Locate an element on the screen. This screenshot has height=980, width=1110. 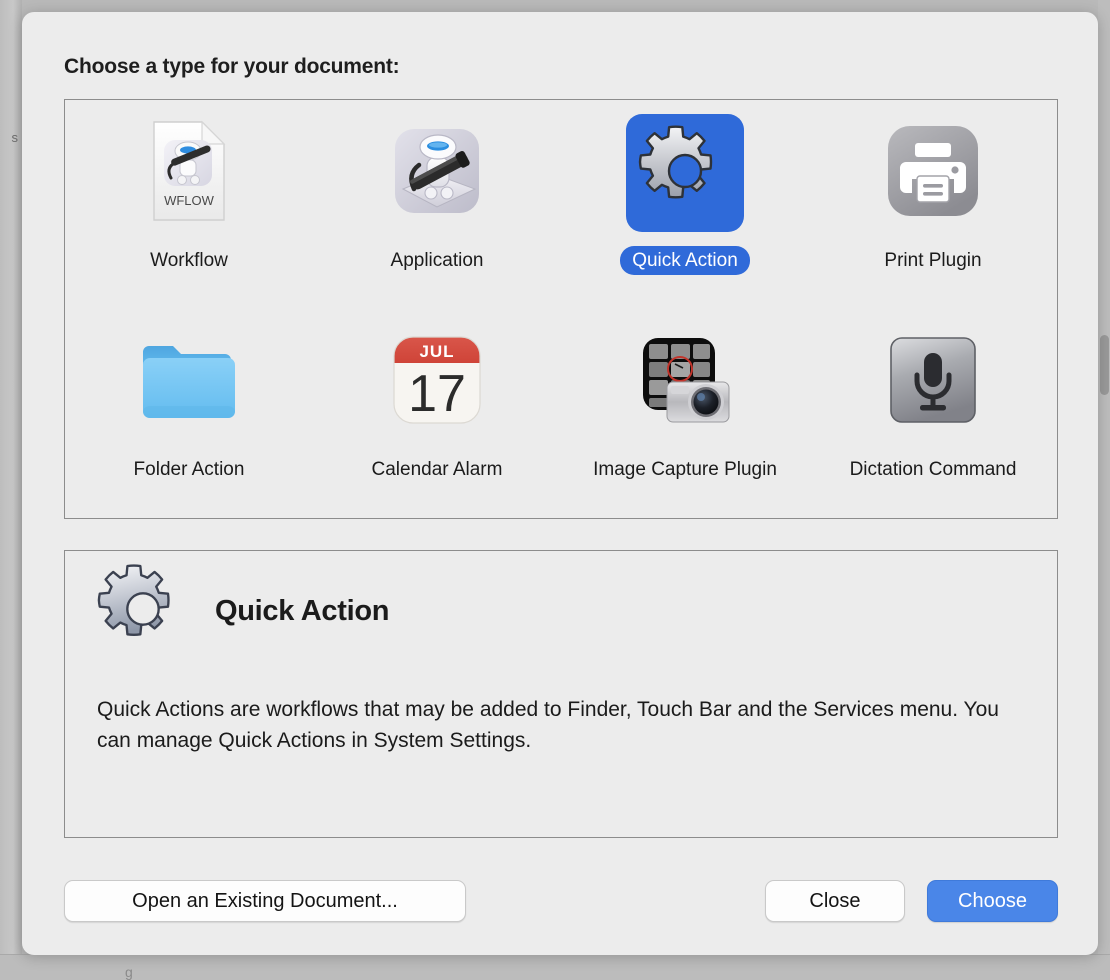
type-option-folder-action: Folder Action is located at coordinates (189, 396).